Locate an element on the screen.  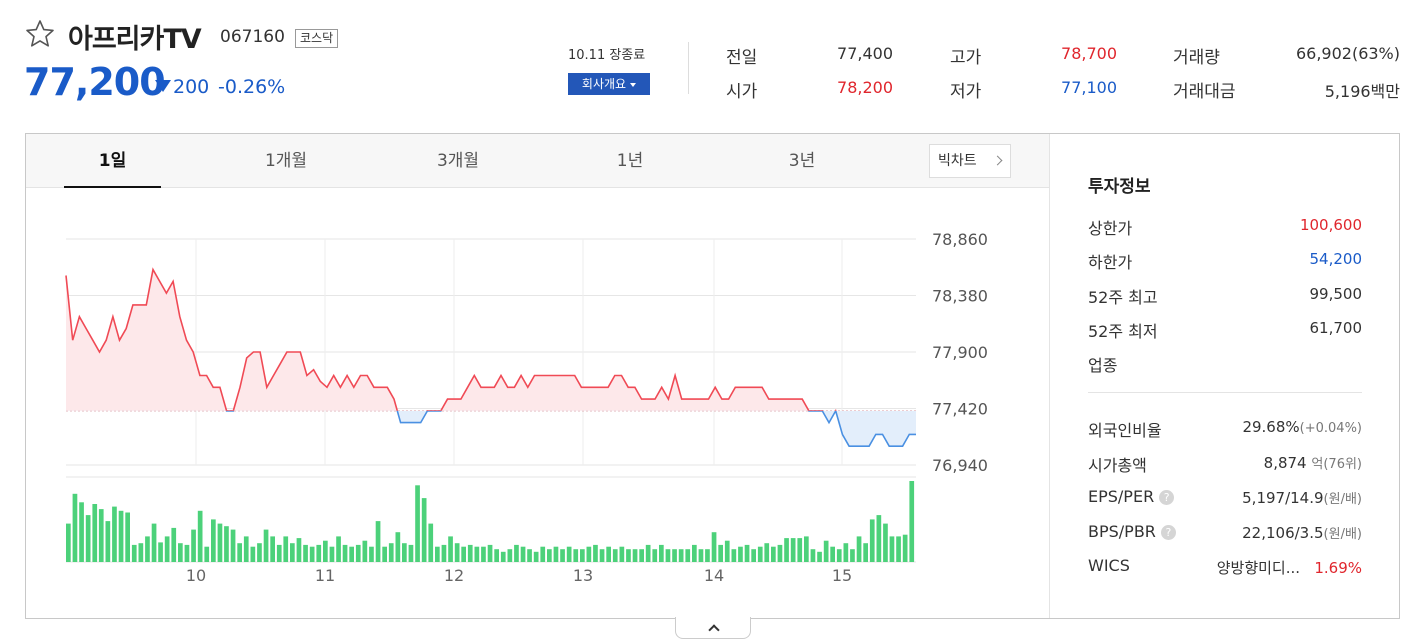
info-label-wics: WICS is located at coordinates (1109, 565).